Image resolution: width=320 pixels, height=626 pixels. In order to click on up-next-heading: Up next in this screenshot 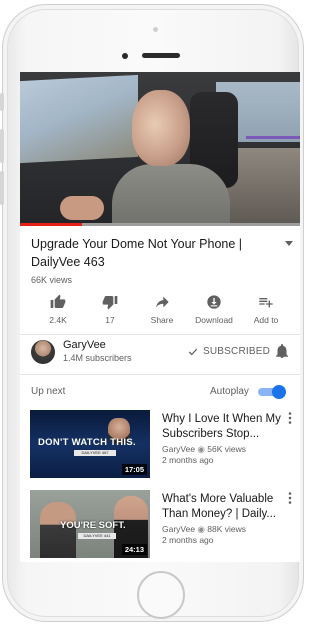, I will do `click(48, 391)`.